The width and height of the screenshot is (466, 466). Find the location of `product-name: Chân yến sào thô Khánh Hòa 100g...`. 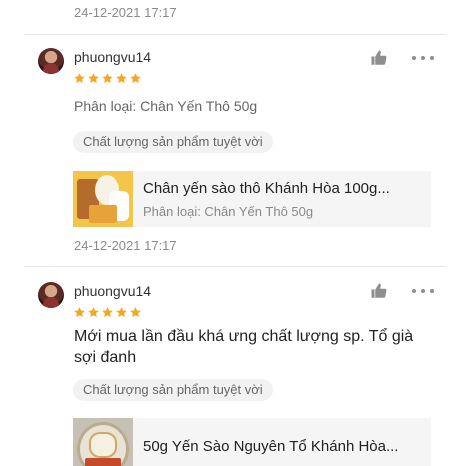

product-name: Chân yến sào thô Khánh Hòa 100g... is located at coordinates (266, 188).